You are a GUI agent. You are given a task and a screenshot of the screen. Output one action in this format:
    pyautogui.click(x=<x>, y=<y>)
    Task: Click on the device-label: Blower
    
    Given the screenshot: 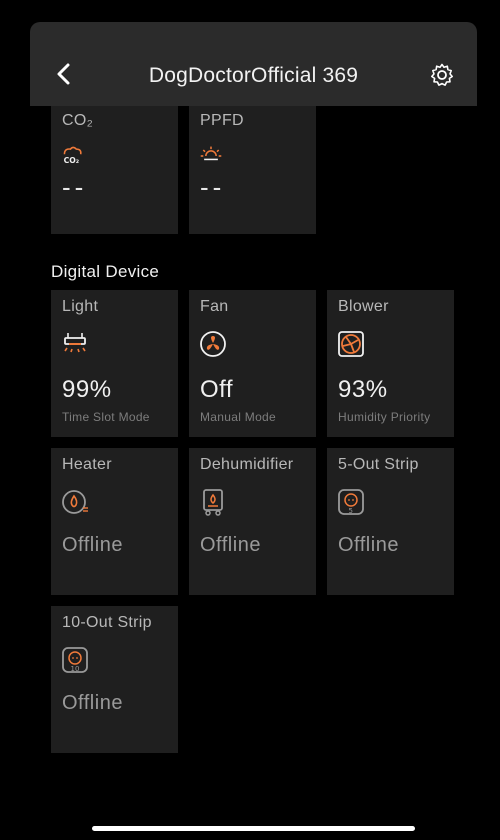 What is the action you would take?
    pyautogui.click(x=363, y=306)
    